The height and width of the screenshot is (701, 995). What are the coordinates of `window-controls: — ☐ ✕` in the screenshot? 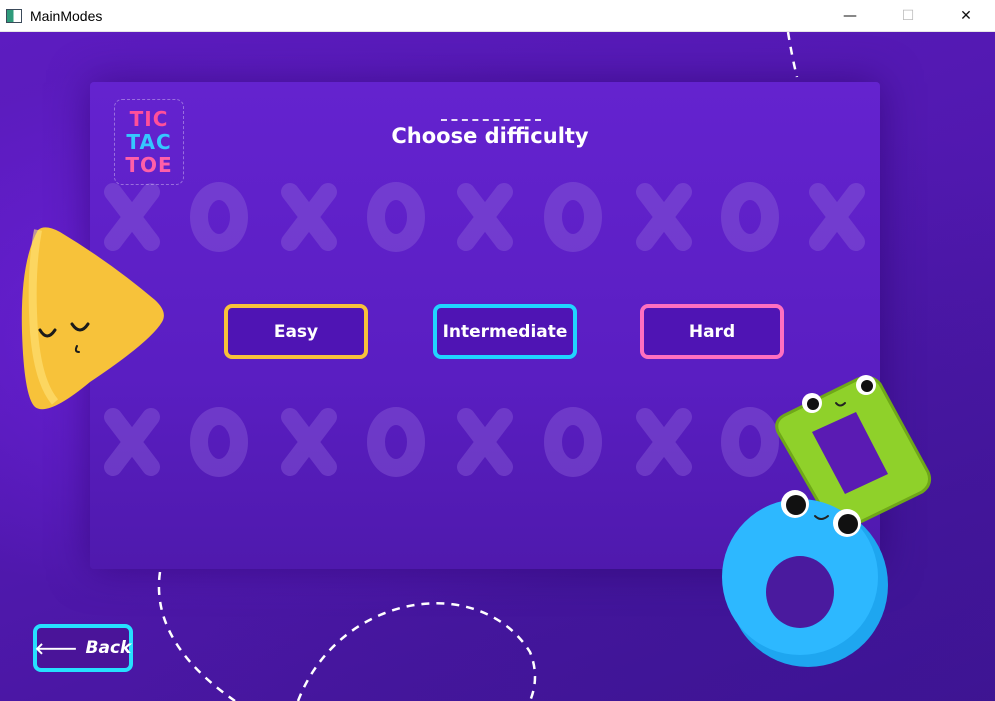 It's located at (908, 15).